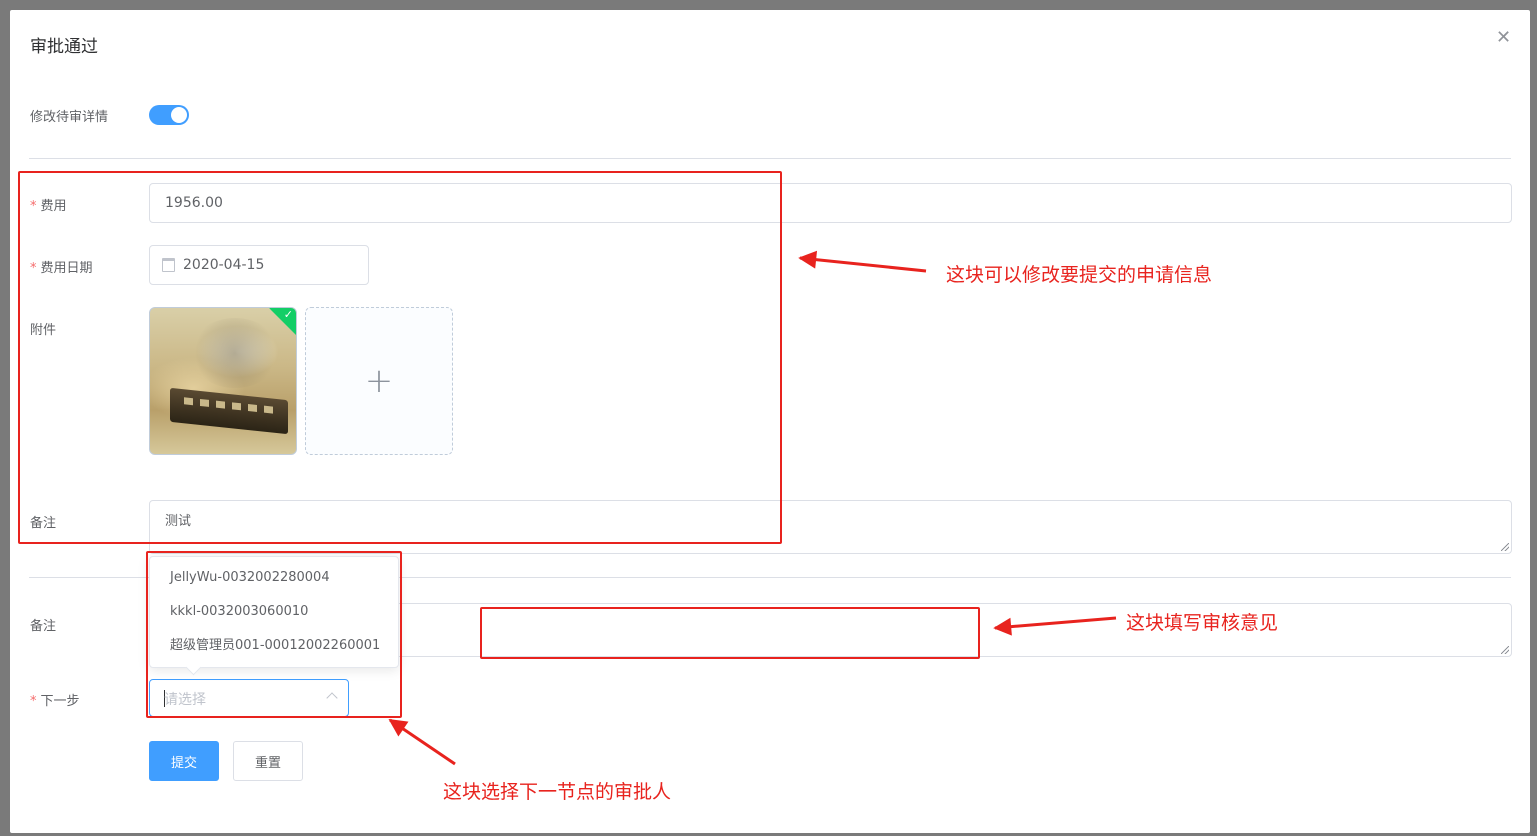 This screenshot has width=1537, height=836. I want to click on arrow-edit-info, so click(862, 261).